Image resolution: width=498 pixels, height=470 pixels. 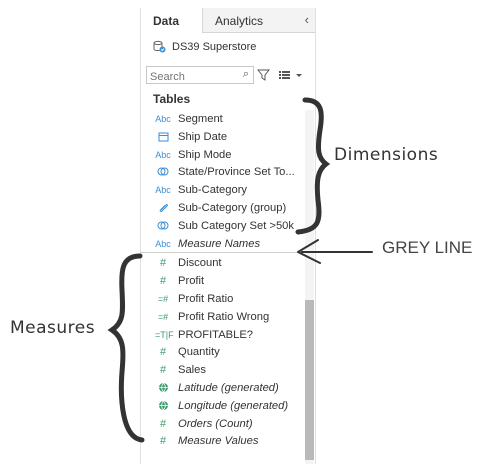 I want to click on dimensions-annotation: Dimensions, so click(x=386, y=155).